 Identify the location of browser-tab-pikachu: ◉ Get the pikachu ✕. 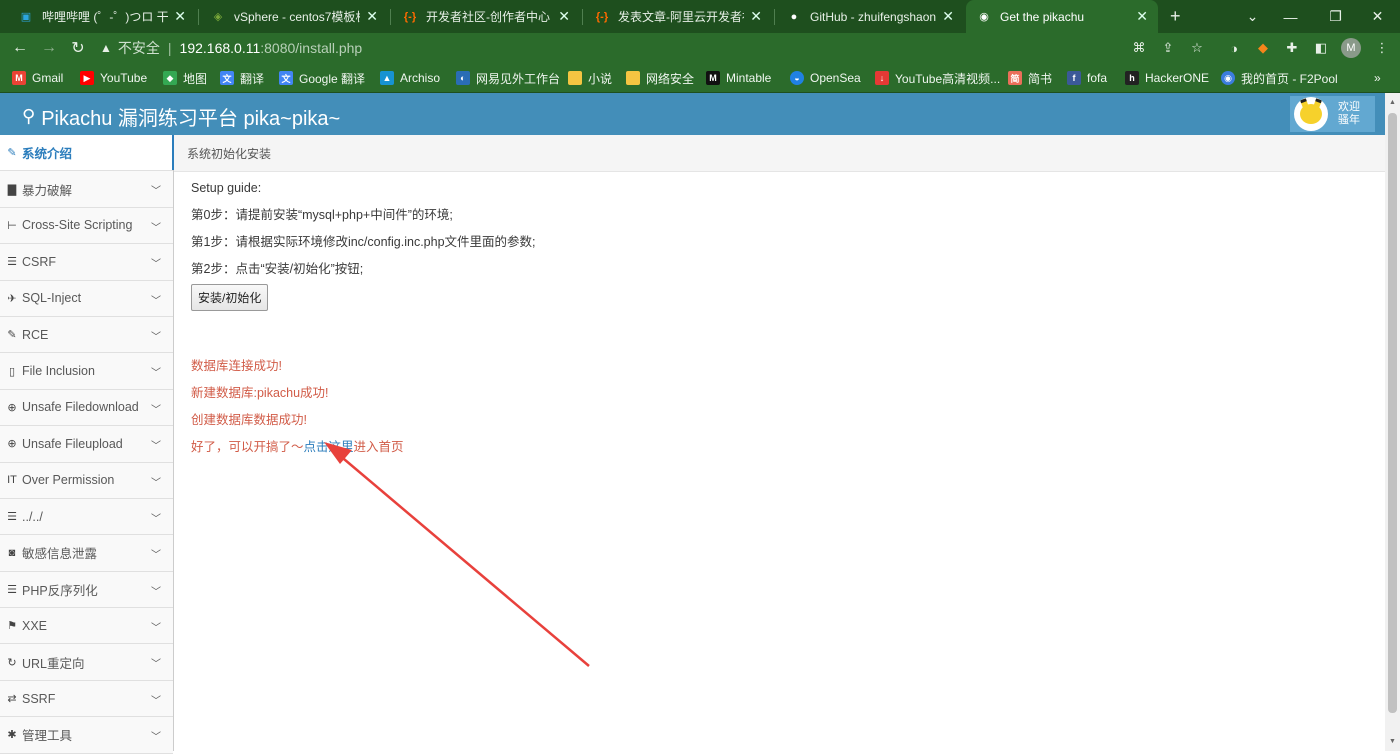
(1062, 16).